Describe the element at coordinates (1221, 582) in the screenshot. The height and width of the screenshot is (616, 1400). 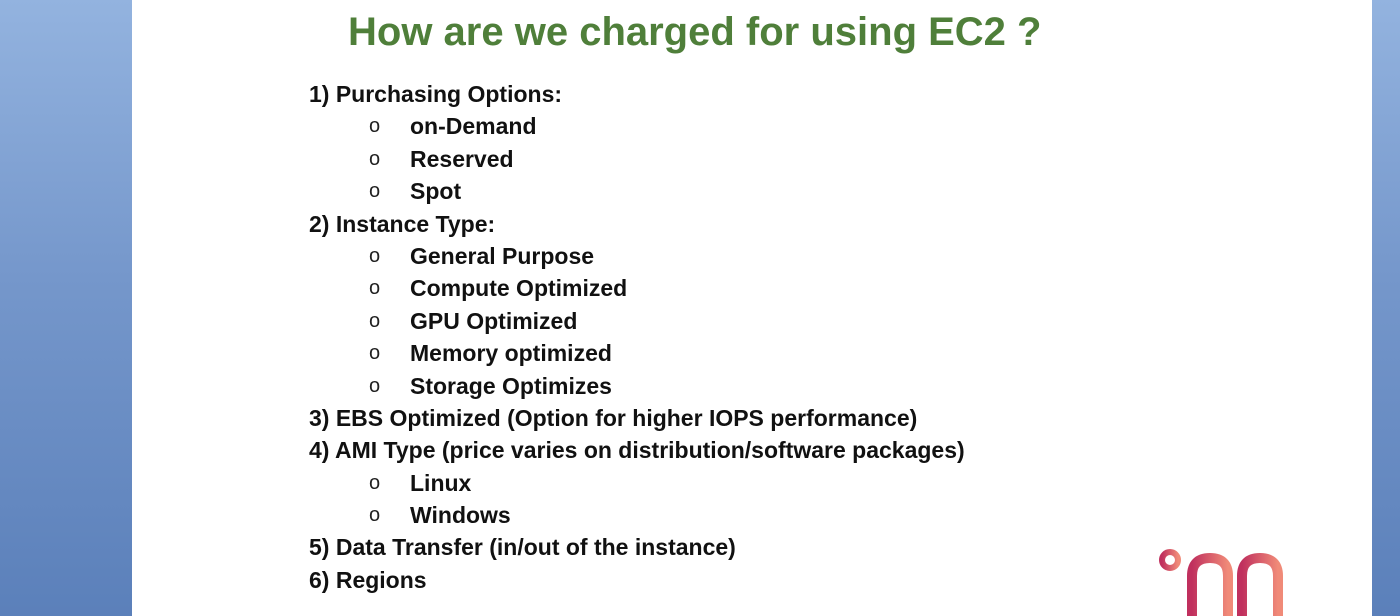
I see `brand-logo-icon` at that location.